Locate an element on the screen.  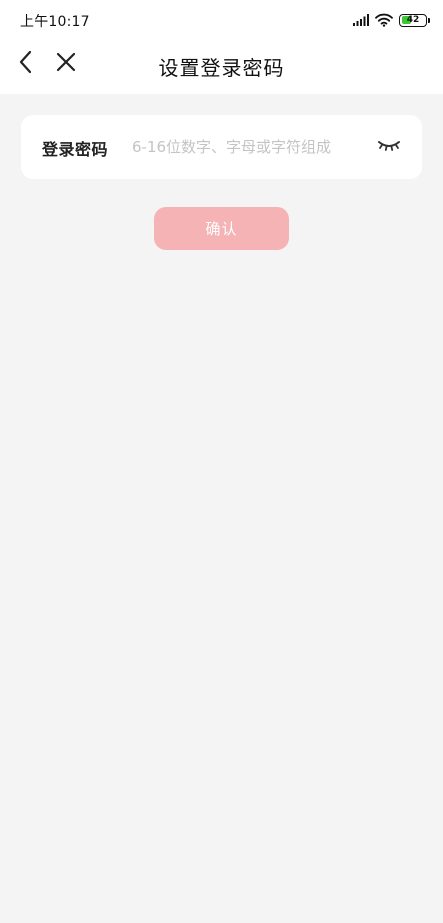
page-title: 设置登录密码 is located at coordinates (221, 68).